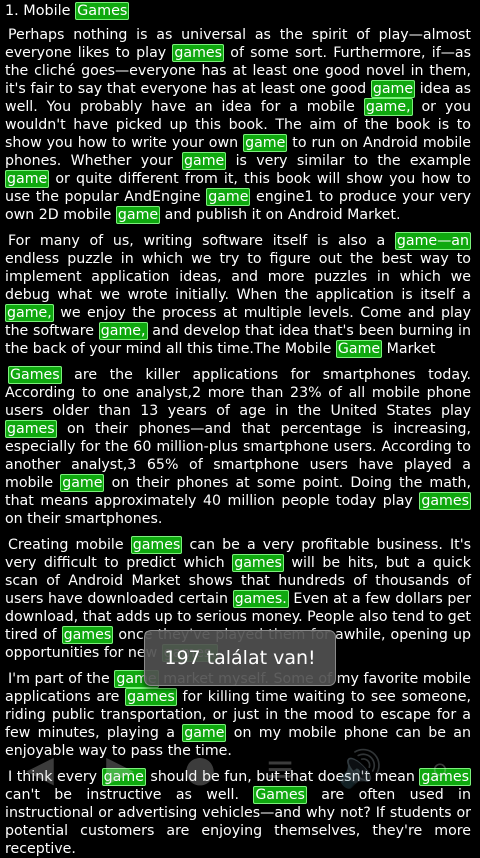 The width and height of the screenshot is (480, 858). I want to click on text-run: on their smartphones., so click(84, 519).